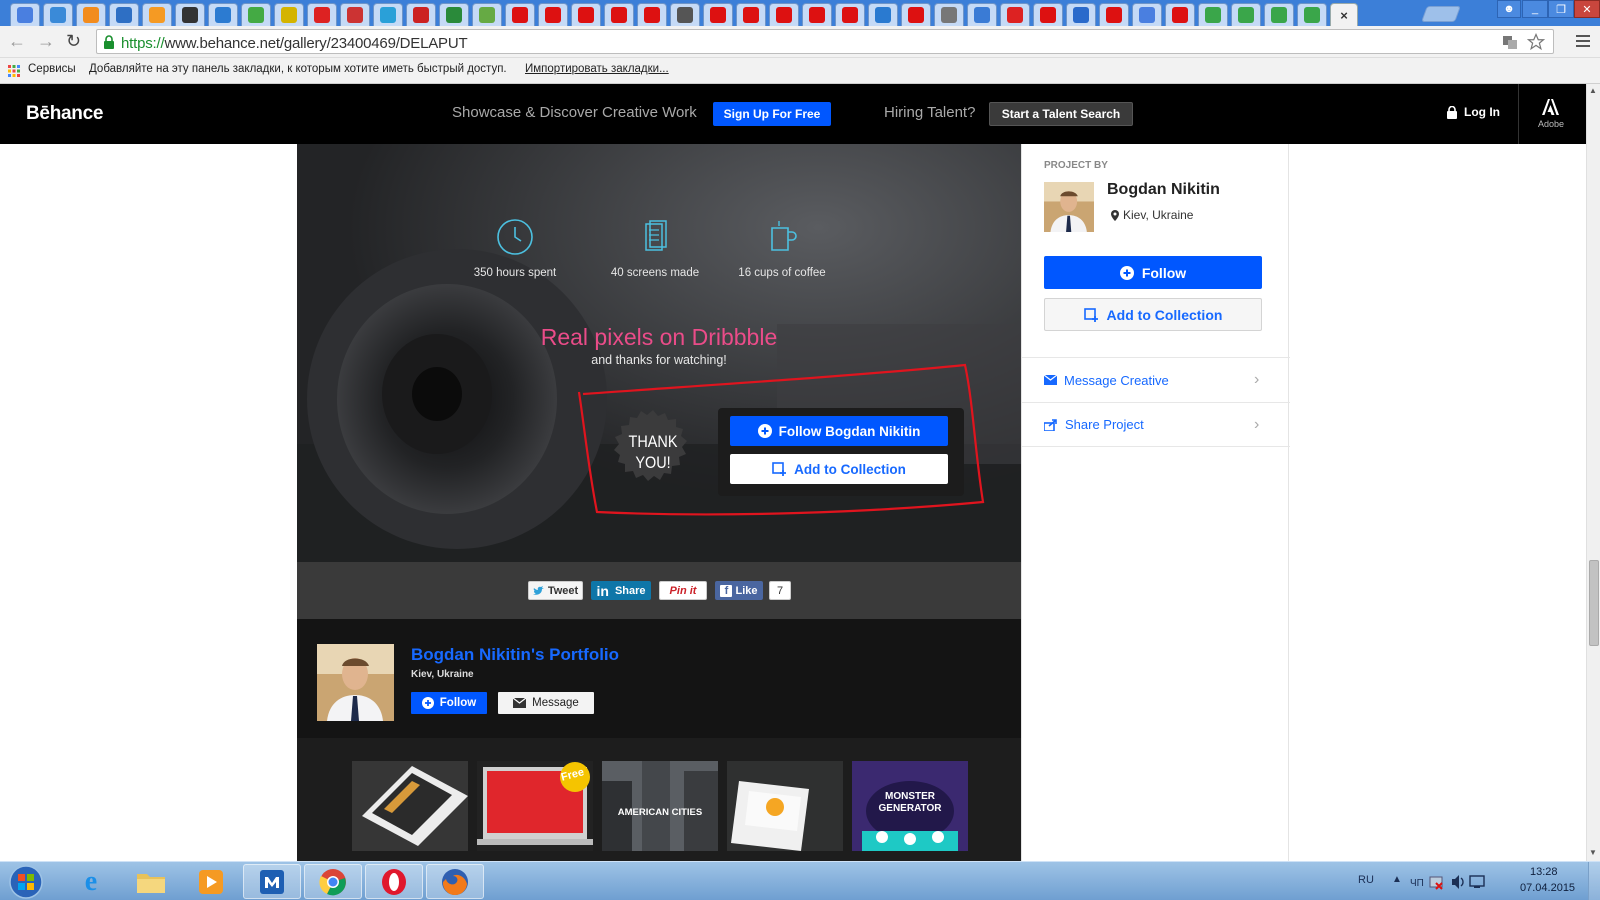 This screenshot has width=1600, height=900. I want to click on back-icon: ←, so click(17, 41).